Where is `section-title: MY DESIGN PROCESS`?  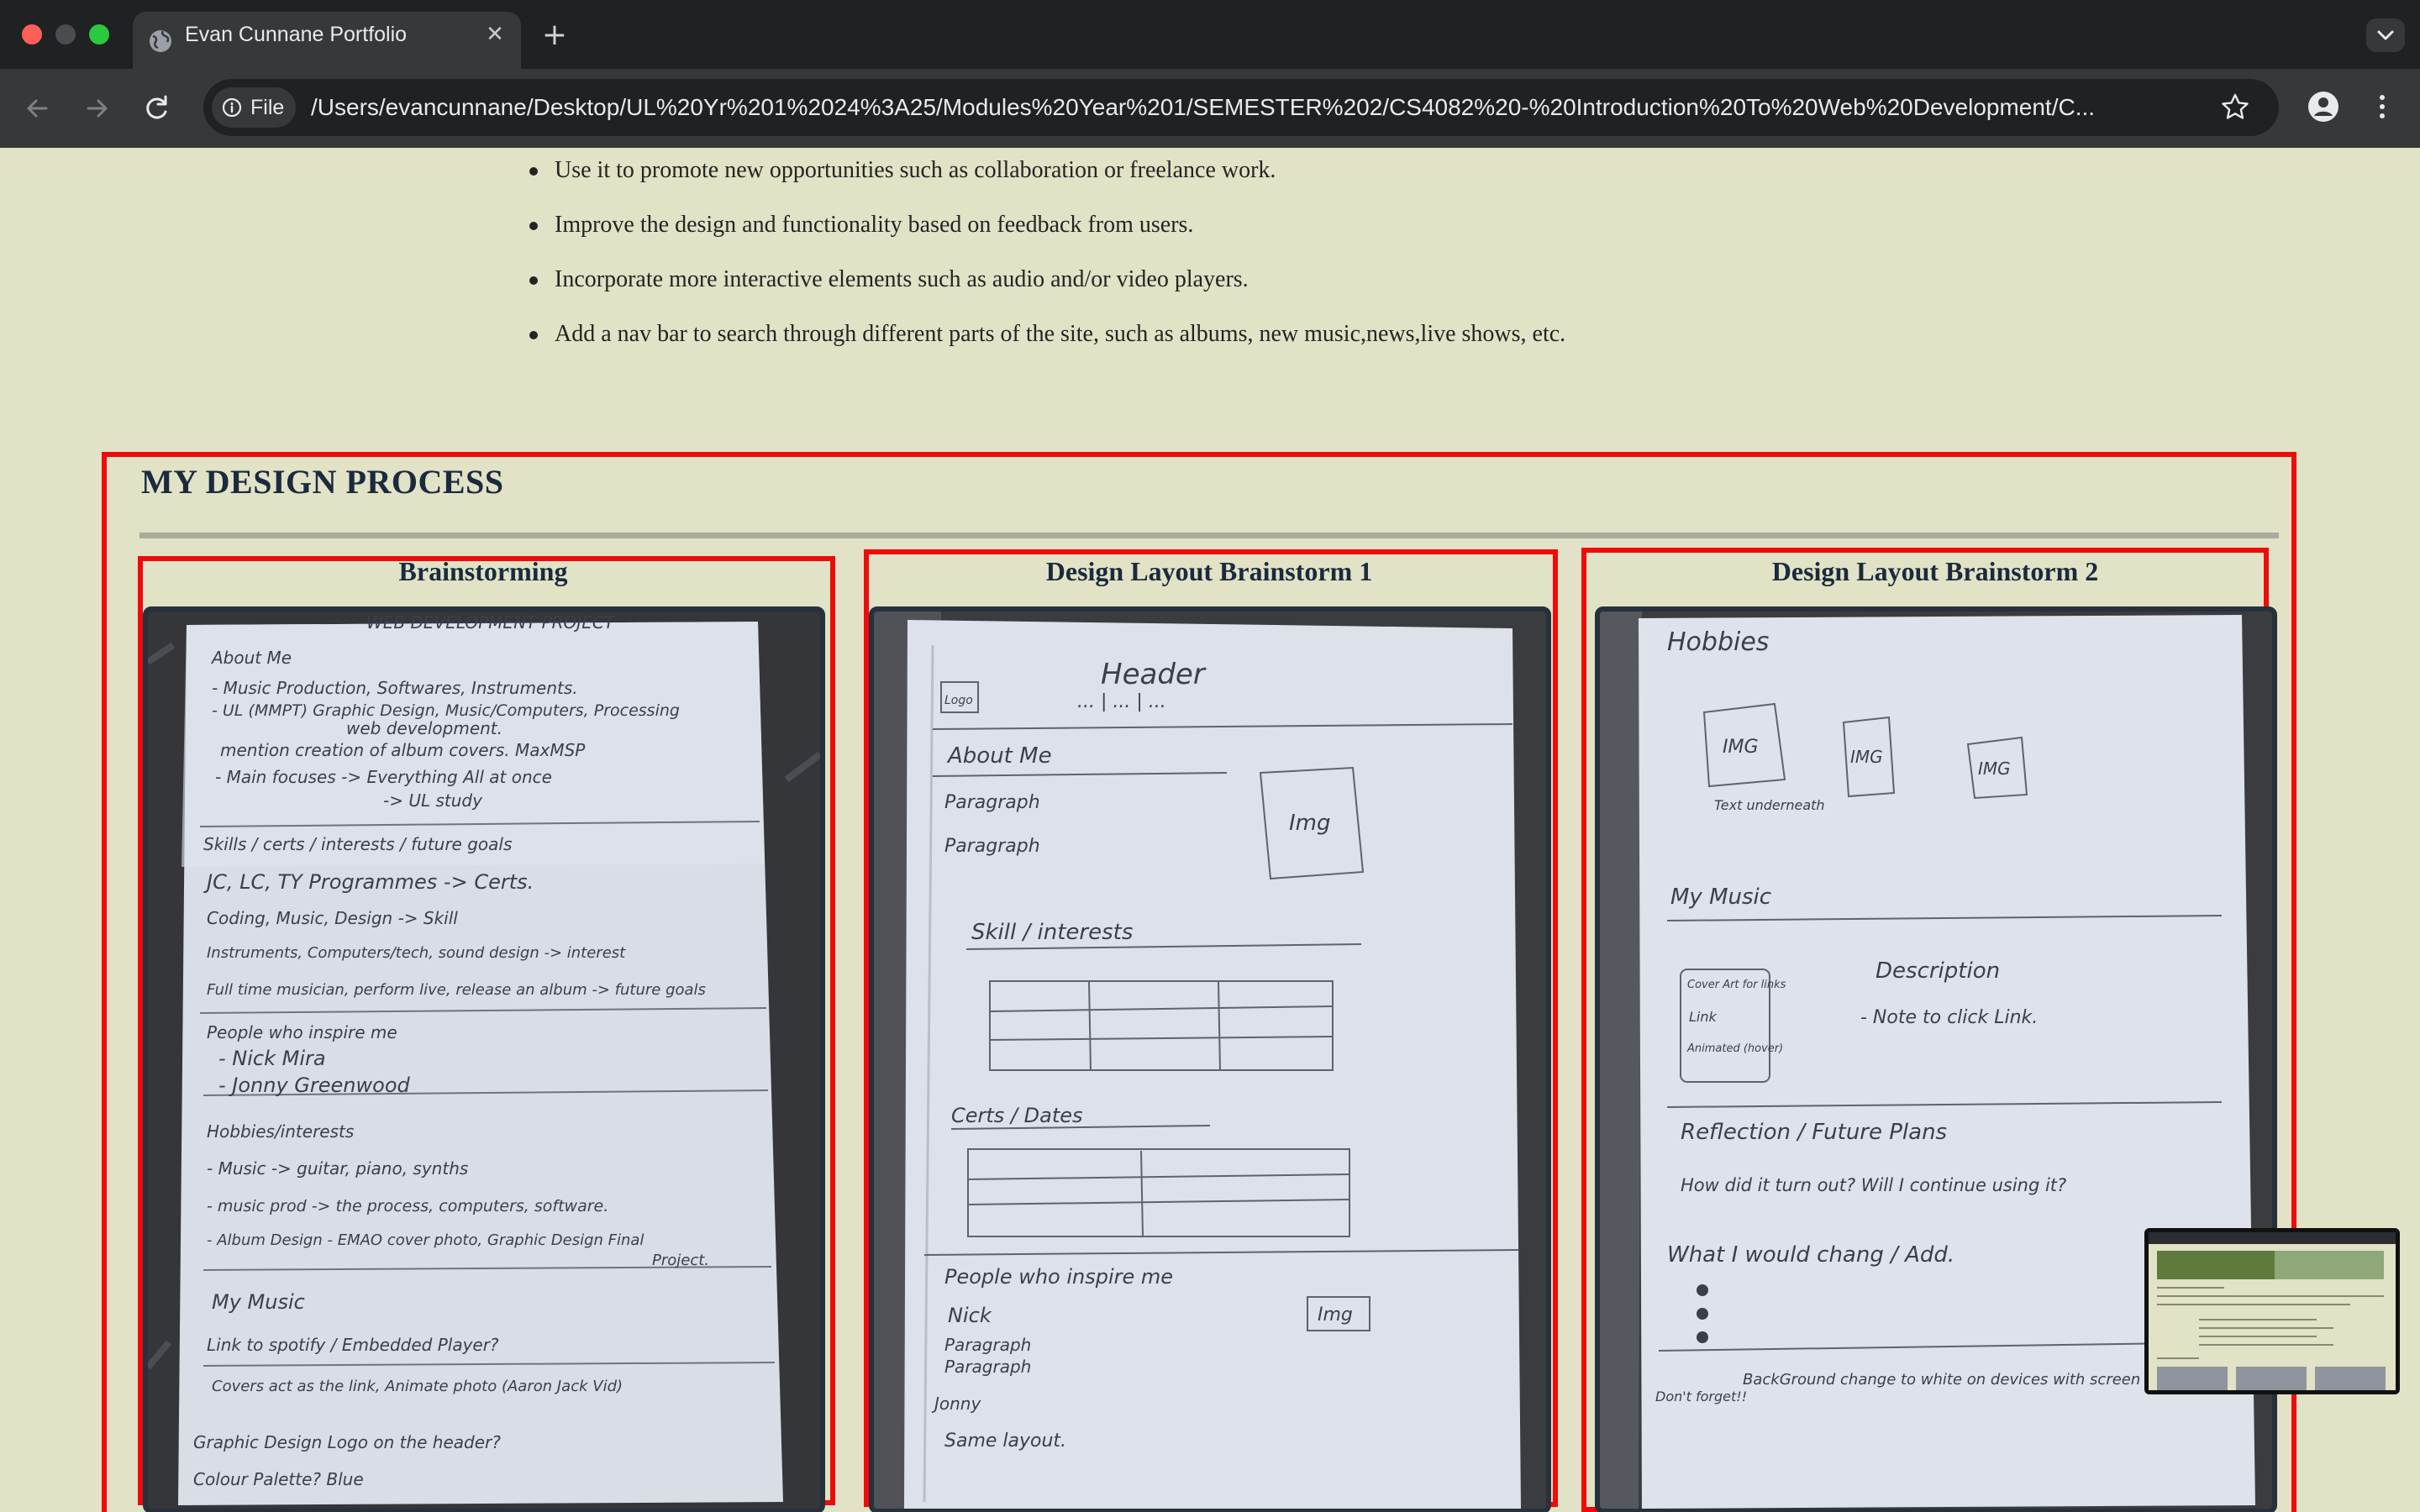
section-title: MY DESIGN PROCESS is located at coordinates (322, 482).